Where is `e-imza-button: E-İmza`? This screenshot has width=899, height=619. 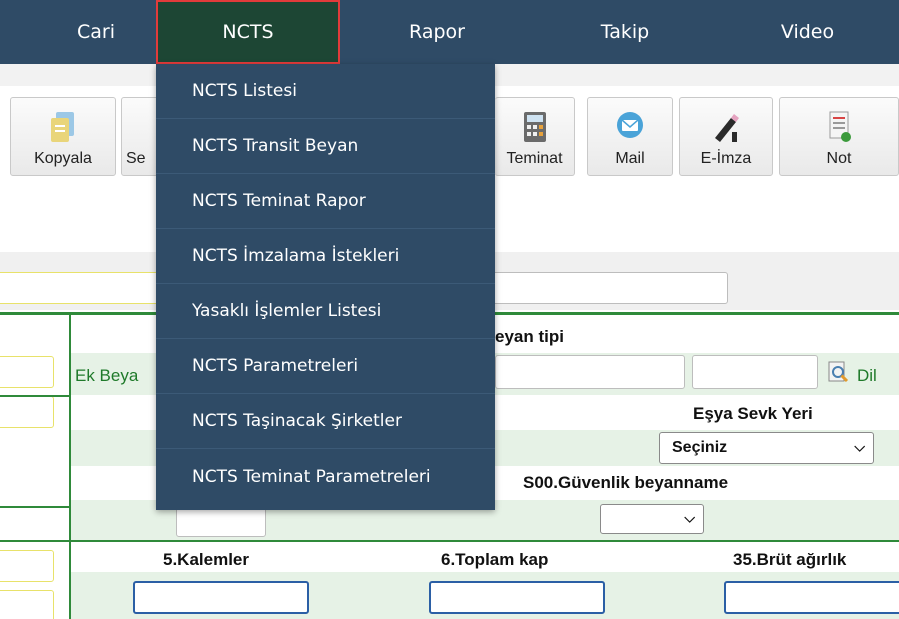
e-imza-button: E-İmza is located at coordinates (726, 136).